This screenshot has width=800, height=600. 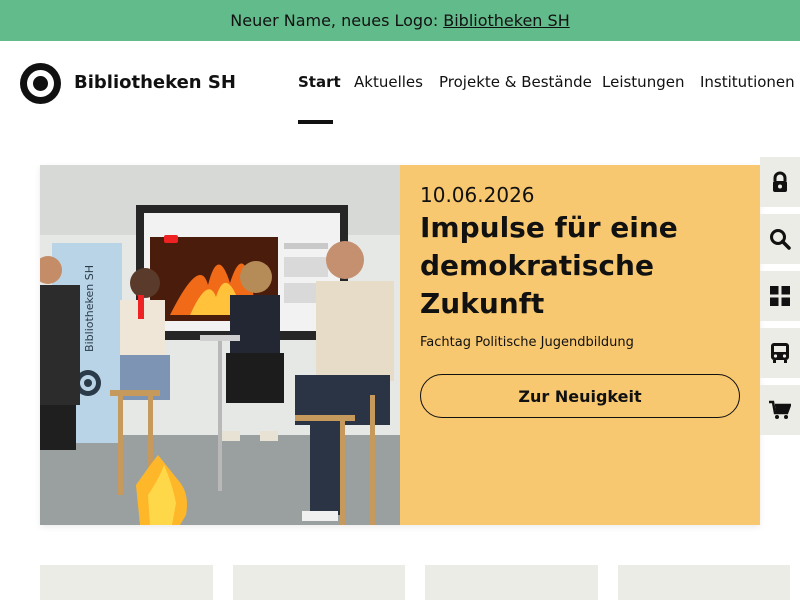 What do you see at coordinates (388, 82) in the screenshot?
I see `nav-item-aktuelles: Aktuelles` at bounding box center [388, 82].